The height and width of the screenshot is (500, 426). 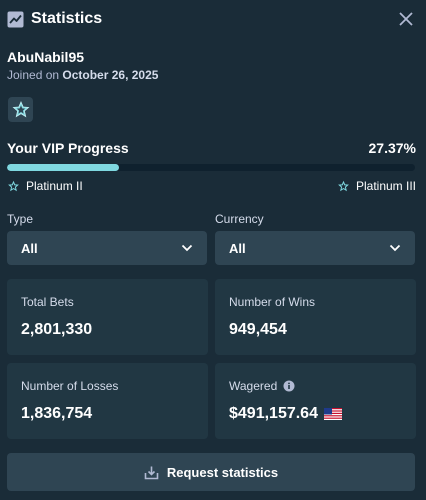 What do you see at coordinates (57, 413) in the screenshot?
I see `losses-value: 1,836,754` at bounding box center [57, 413].